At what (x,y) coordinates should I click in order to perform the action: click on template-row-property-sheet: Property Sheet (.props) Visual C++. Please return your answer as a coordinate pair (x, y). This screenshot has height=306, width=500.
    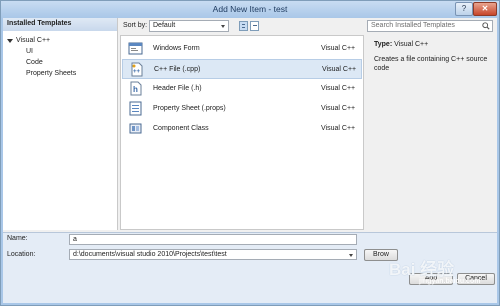
    Looking at the image, I should click on (242, 109).